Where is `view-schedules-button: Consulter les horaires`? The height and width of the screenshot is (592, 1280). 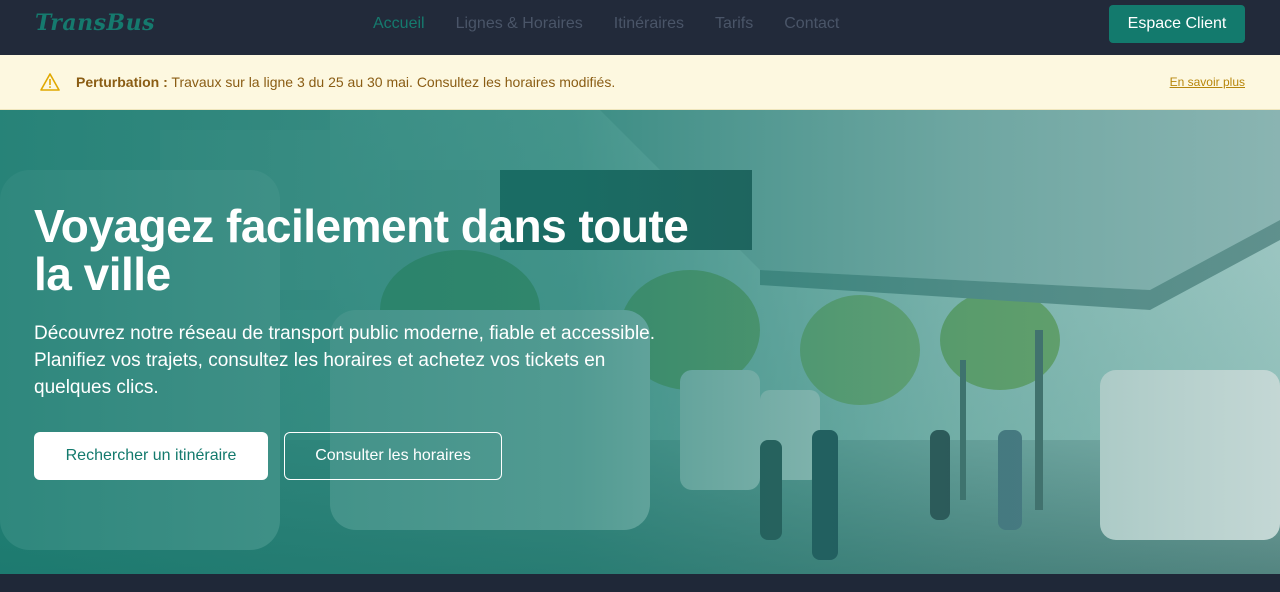
view-schedules-button: Consulter les horaires is located at coordinates (393, 456).